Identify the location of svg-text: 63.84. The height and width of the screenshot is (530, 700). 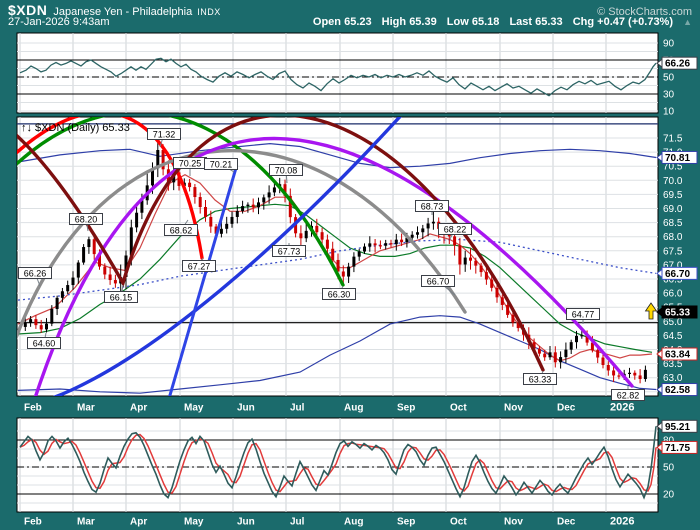
(677, 355).